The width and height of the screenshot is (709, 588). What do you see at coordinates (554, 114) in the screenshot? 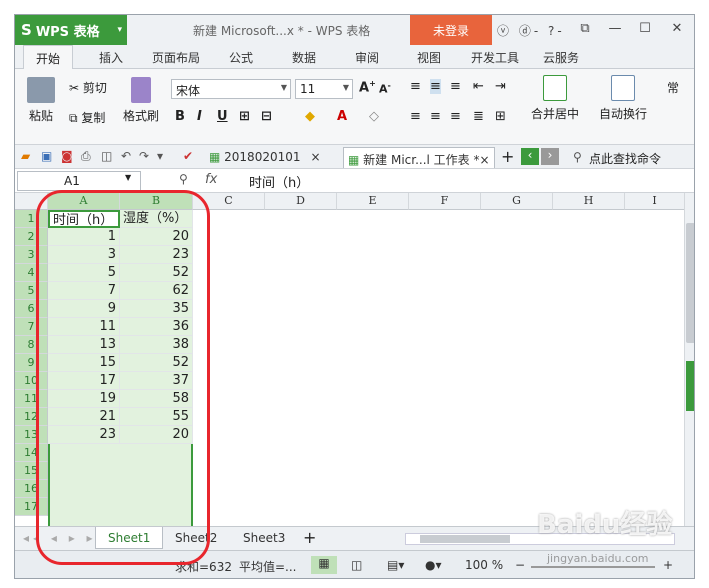
I see `merge-center-label: 合并居中` at bounding box center [554, 114].